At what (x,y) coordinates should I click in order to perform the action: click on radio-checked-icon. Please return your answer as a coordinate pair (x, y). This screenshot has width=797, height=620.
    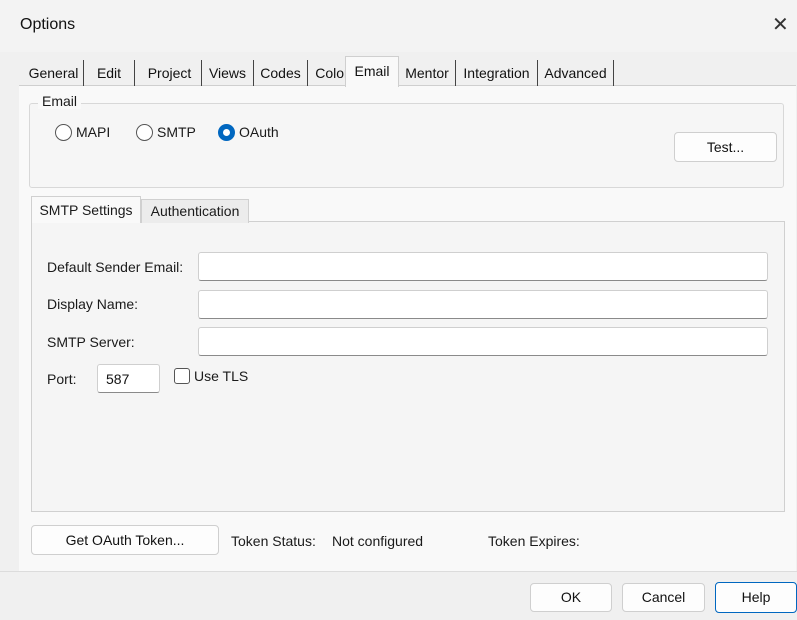
    Looking at the image, I should click on (226, 132).